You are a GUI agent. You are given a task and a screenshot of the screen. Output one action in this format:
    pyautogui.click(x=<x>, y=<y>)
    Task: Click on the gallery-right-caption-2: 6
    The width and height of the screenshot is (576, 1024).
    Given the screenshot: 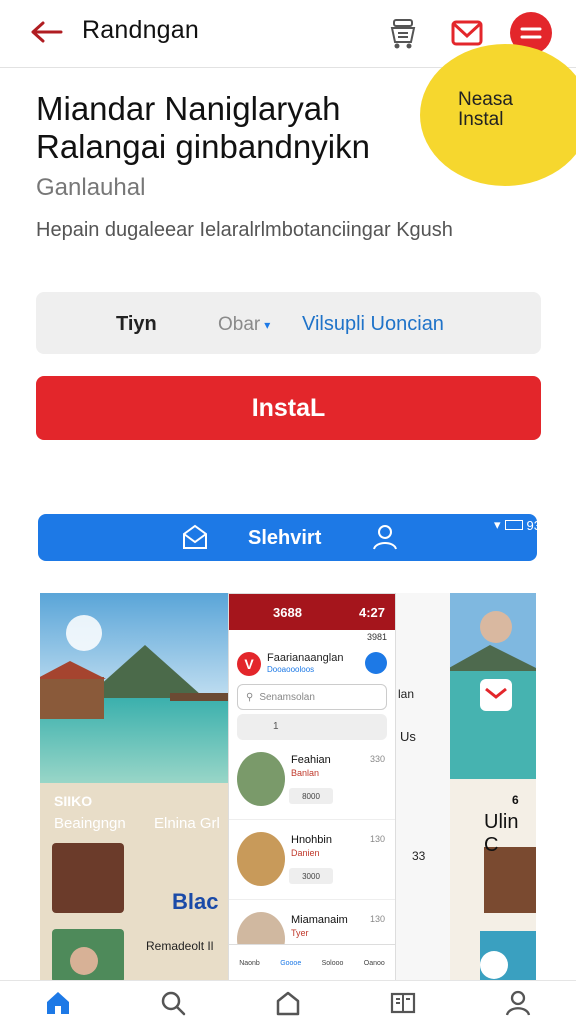 What is the action you would take?
    pyautogui.click(x=515, y=800)
    